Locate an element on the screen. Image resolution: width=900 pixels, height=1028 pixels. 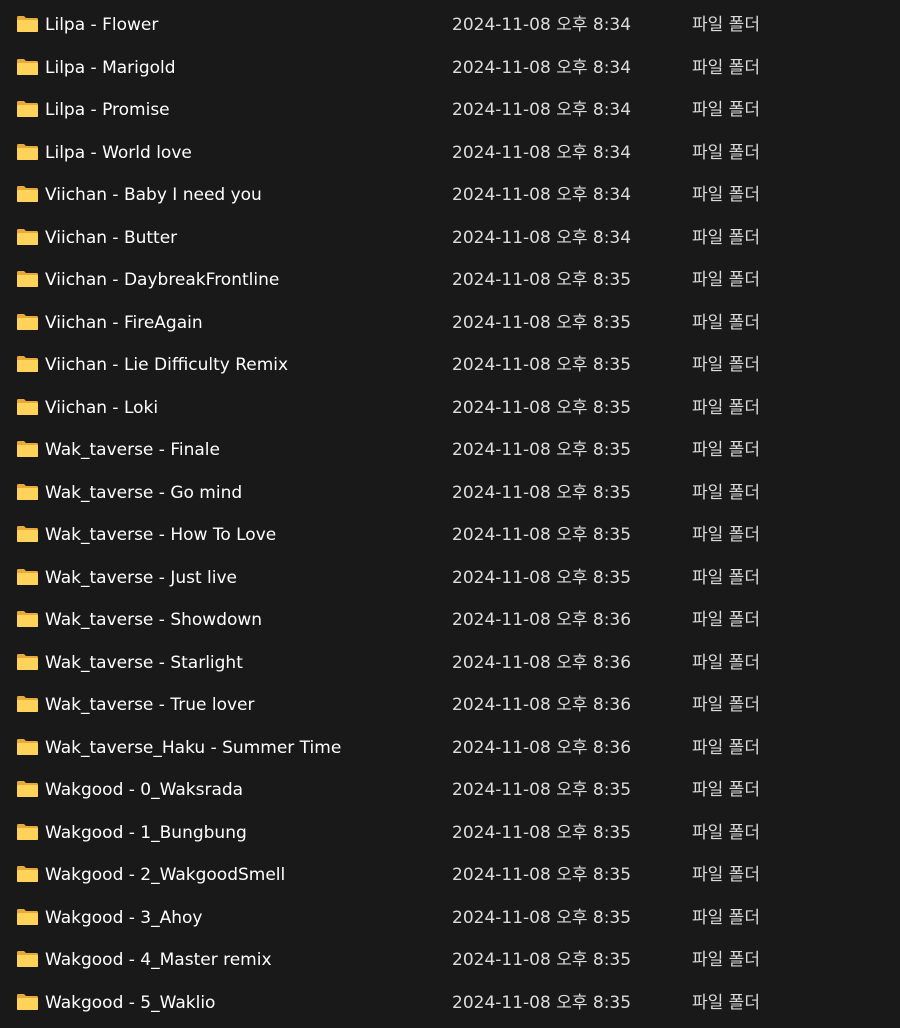
file-row: Lilpa - Promise 2024-11-08 오후 8:34 파일 폴더 is located at coordinates (450, 110).